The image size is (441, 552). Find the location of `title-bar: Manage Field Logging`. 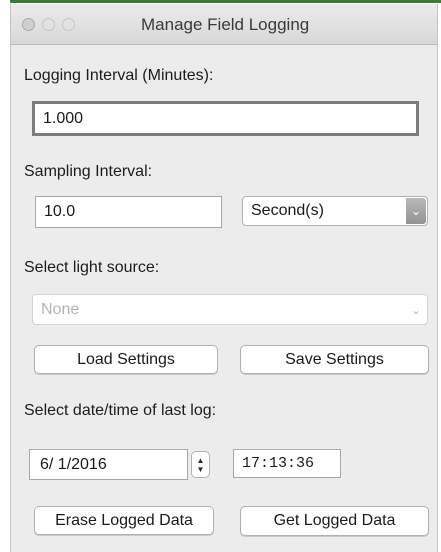

title-bar: Manage Field Logging is located at coordinates (224, 24).